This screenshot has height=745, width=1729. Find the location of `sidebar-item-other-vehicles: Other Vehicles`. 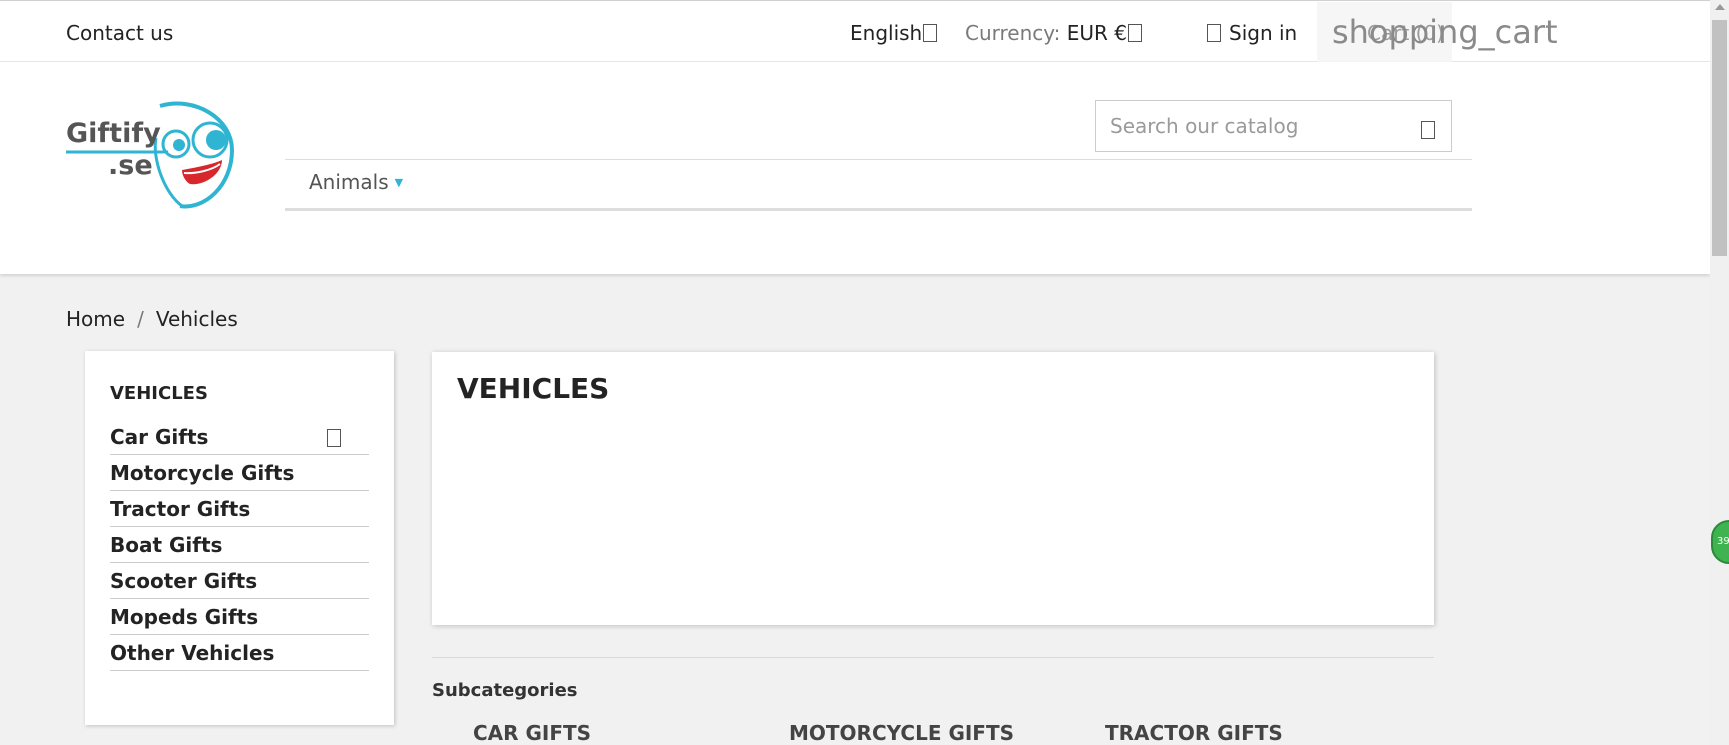

sidebar-item-other-vehicles: Other Vehicles is located at coordinates (239, 653).